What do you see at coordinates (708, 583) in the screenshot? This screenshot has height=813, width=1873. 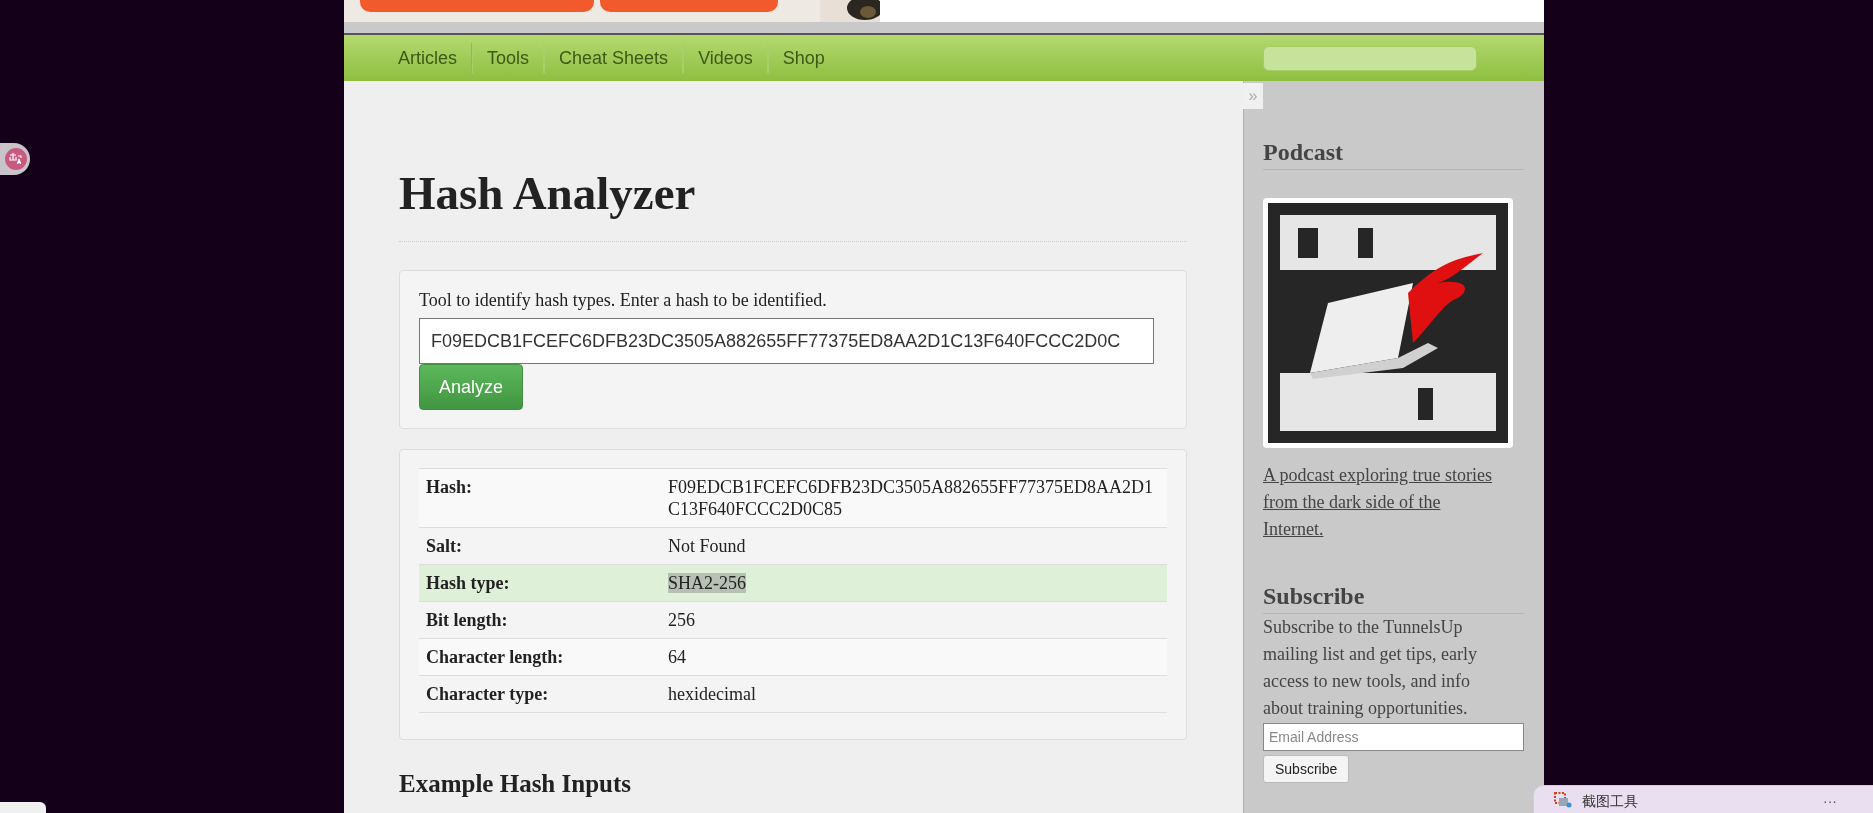 I see `result-value: SHA2-256` at bounding box center [708, 583].